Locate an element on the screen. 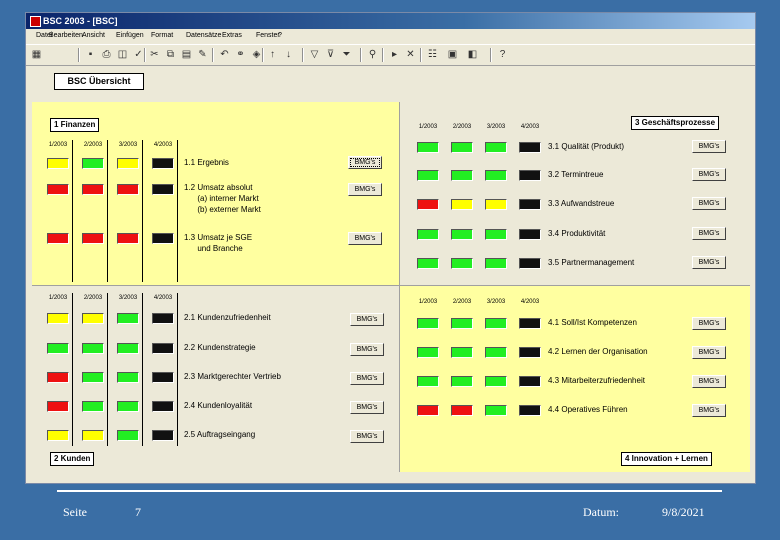 The image size is (780, 540). menu-item-4: Einfügen is located at coordinates (130, 36).